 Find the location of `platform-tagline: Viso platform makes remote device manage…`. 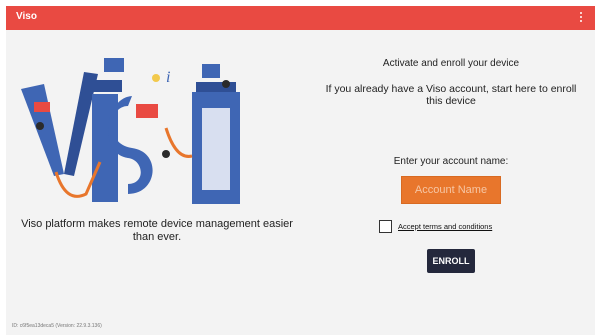

platform-tagline: Viso platform makes remote device manage… is located at coordinates (157, 230).